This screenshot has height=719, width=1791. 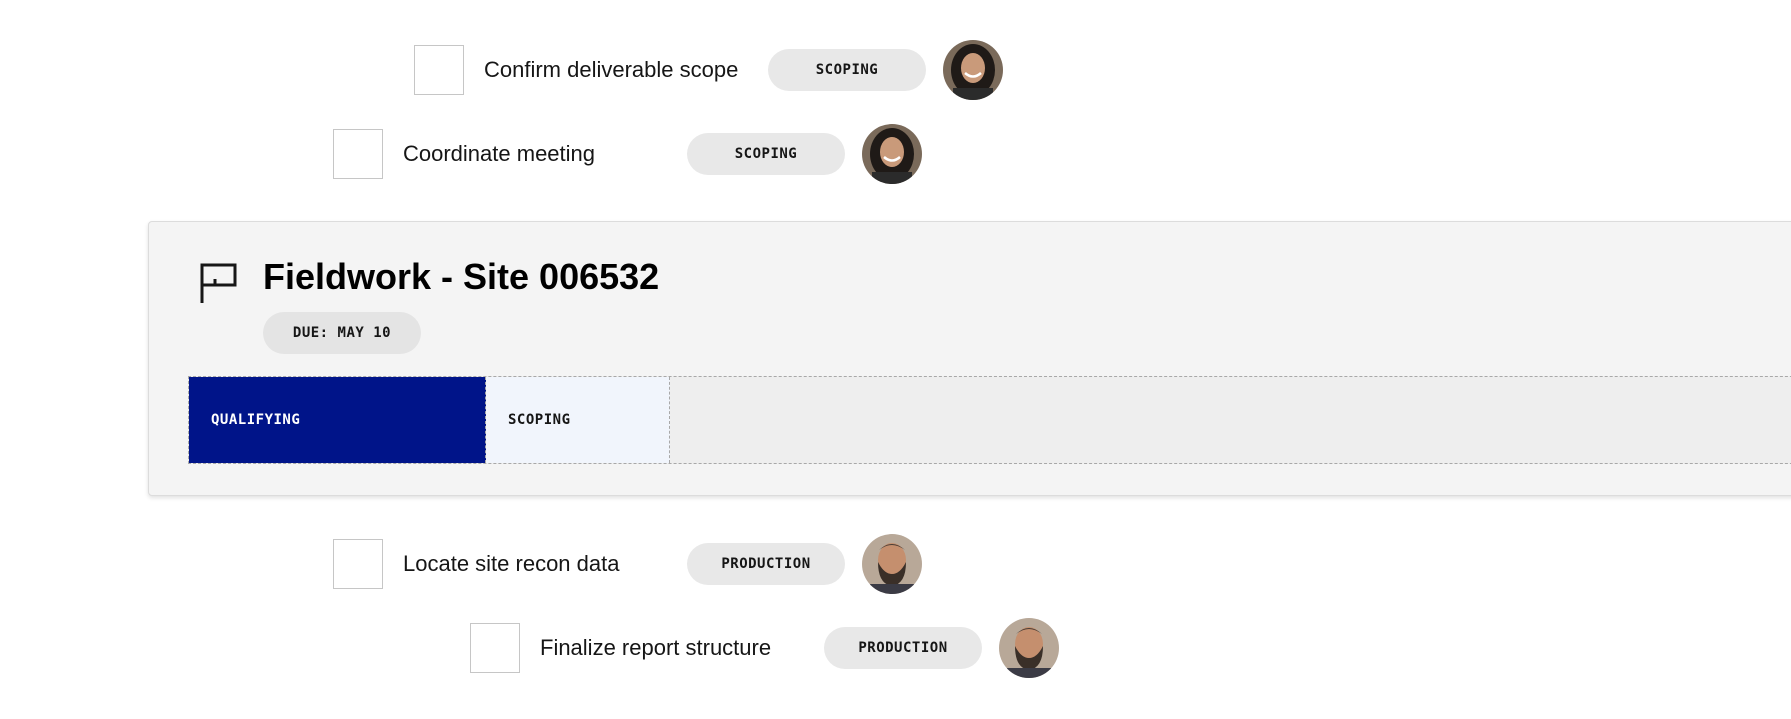 What do you see at coordinates (578, 420) in the screenshot?
I see `stage-scoping: SCOPING` at bounding box center [578, 420].